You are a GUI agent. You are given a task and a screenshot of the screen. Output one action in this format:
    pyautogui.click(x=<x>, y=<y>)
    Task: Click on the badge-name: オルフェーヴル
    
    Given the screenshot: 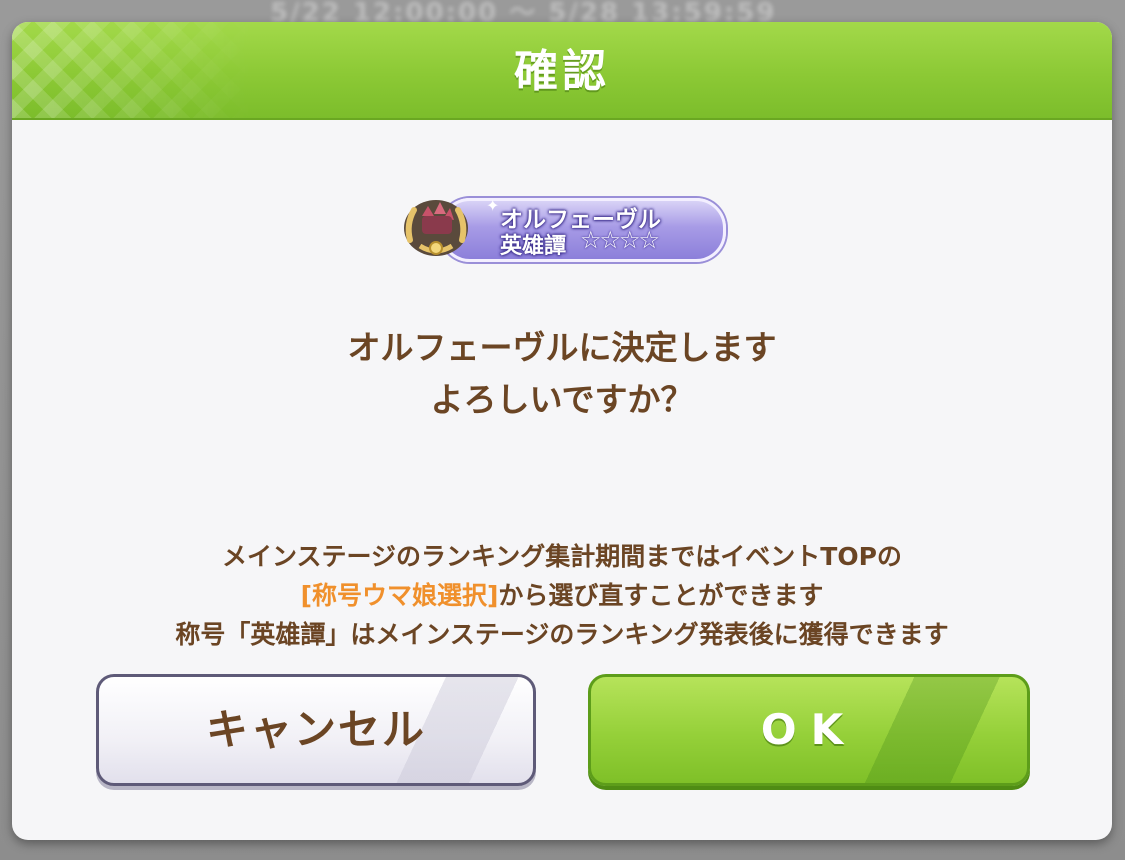 What is the action you would take?
    pyautogui.click(x=580, y=220)
    